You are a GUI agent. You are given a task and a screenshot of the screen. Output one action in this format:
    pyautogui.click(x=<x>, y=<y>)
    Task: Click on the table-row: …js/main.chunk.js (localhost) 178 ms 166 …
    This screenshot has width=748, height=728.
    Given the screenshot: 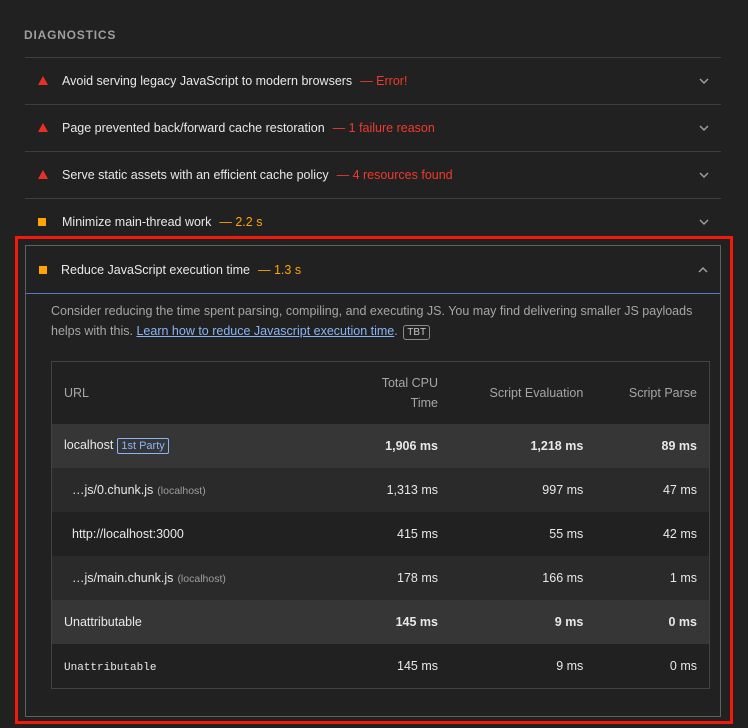 What is the action you would take?
    pyautogui.click(x=380, y=578)
    